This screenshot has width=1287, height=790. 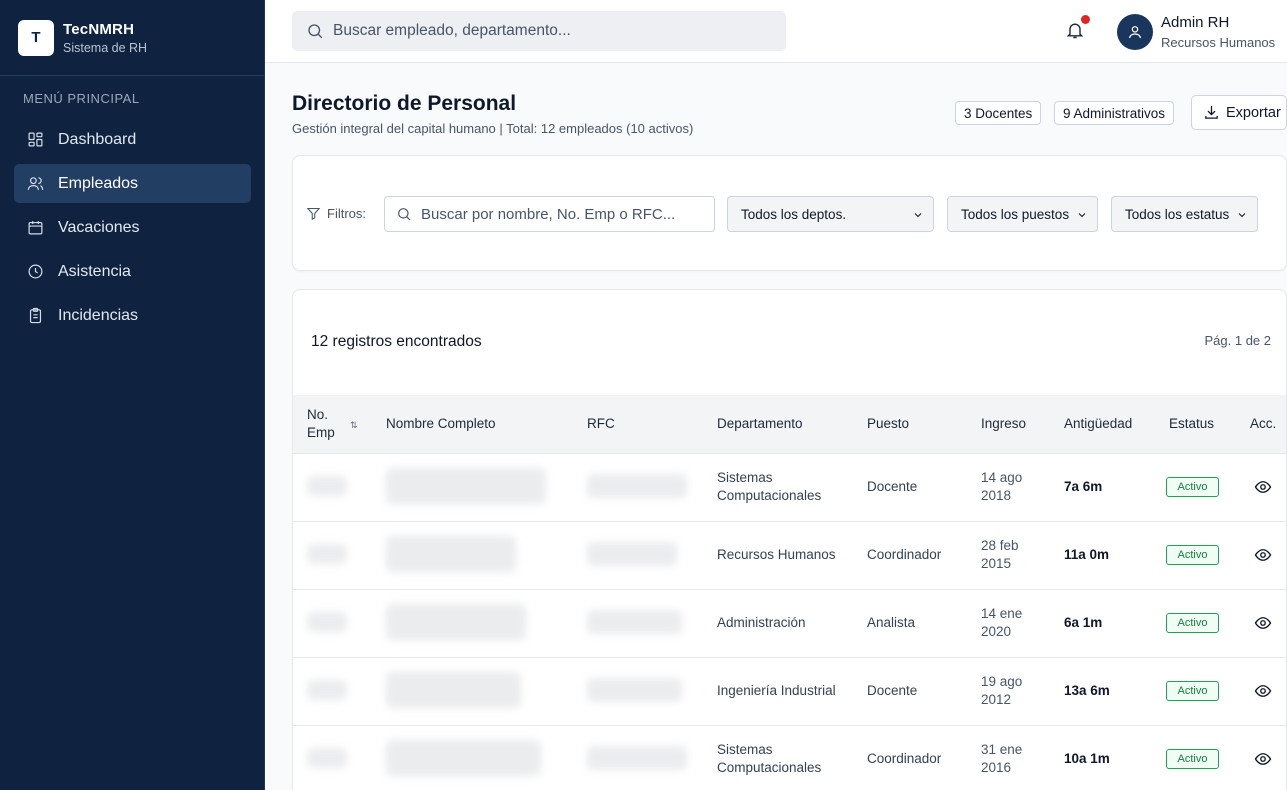 I want to click on column-header-estatus: Estatus, so click(x=1191, y=423).